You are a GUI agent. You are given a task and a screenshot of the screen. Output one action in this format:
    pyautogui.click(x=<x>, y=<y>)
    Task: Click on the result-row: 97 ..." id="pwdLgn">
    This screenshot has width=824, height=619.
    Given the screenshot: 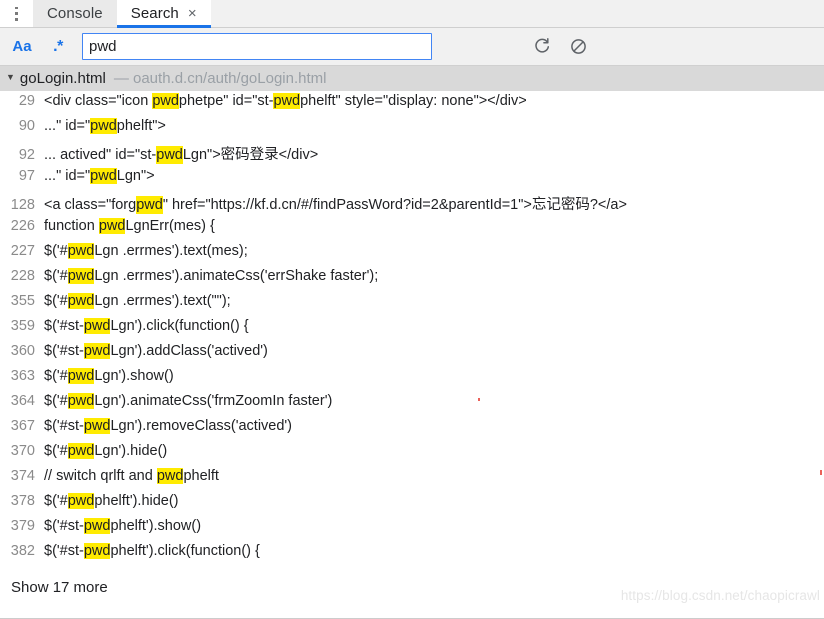 What is the action you would take?
    pyautogui.click(x=412, y=180)
    